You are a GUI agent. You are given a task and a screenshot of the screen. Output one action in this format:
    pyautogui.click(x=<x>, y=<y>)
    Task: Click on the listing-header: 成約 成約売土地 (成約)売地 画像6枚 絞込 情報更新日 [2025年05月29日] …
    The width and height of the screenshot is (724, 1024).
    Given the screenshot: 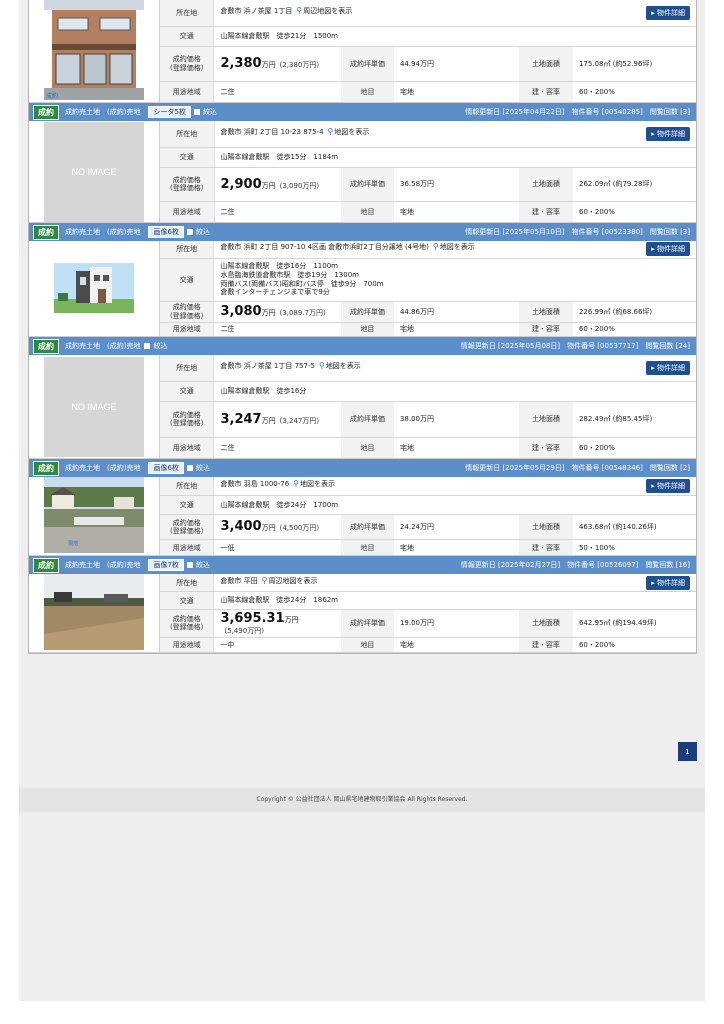 What is the action you would take?
    pyautogui.click(x=362, y=468)
    